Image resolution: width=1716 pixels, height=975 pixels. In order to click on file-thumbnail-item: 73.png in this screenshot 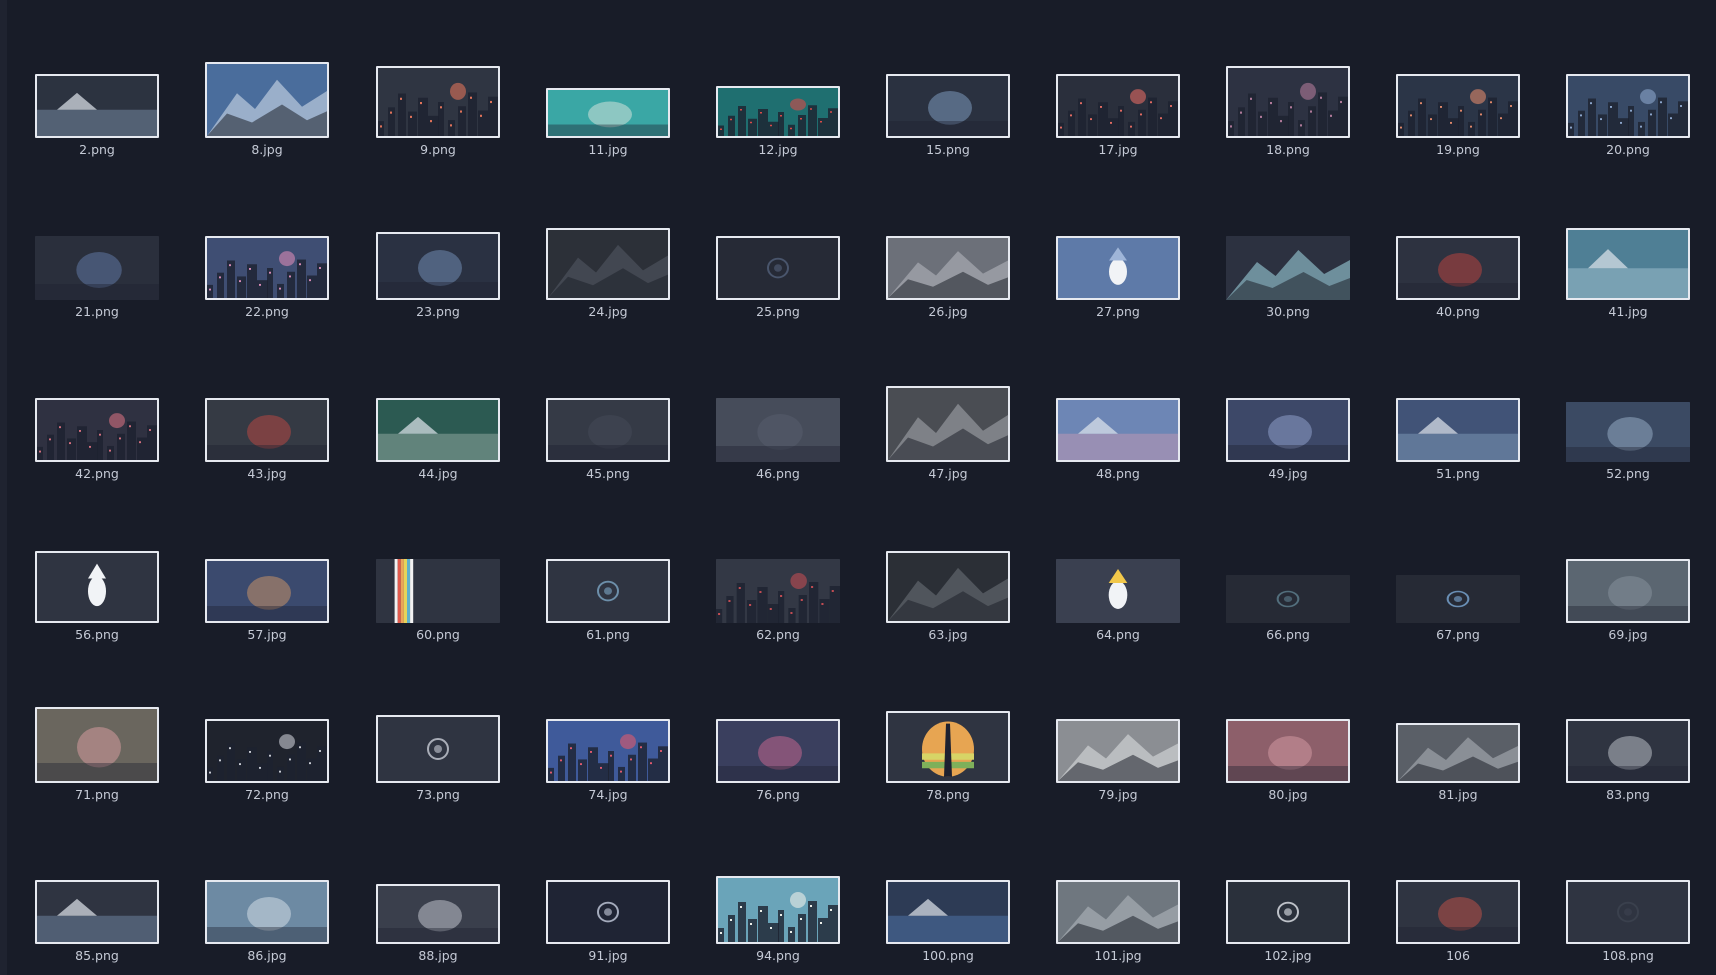, I will do `click(438, 762)`.